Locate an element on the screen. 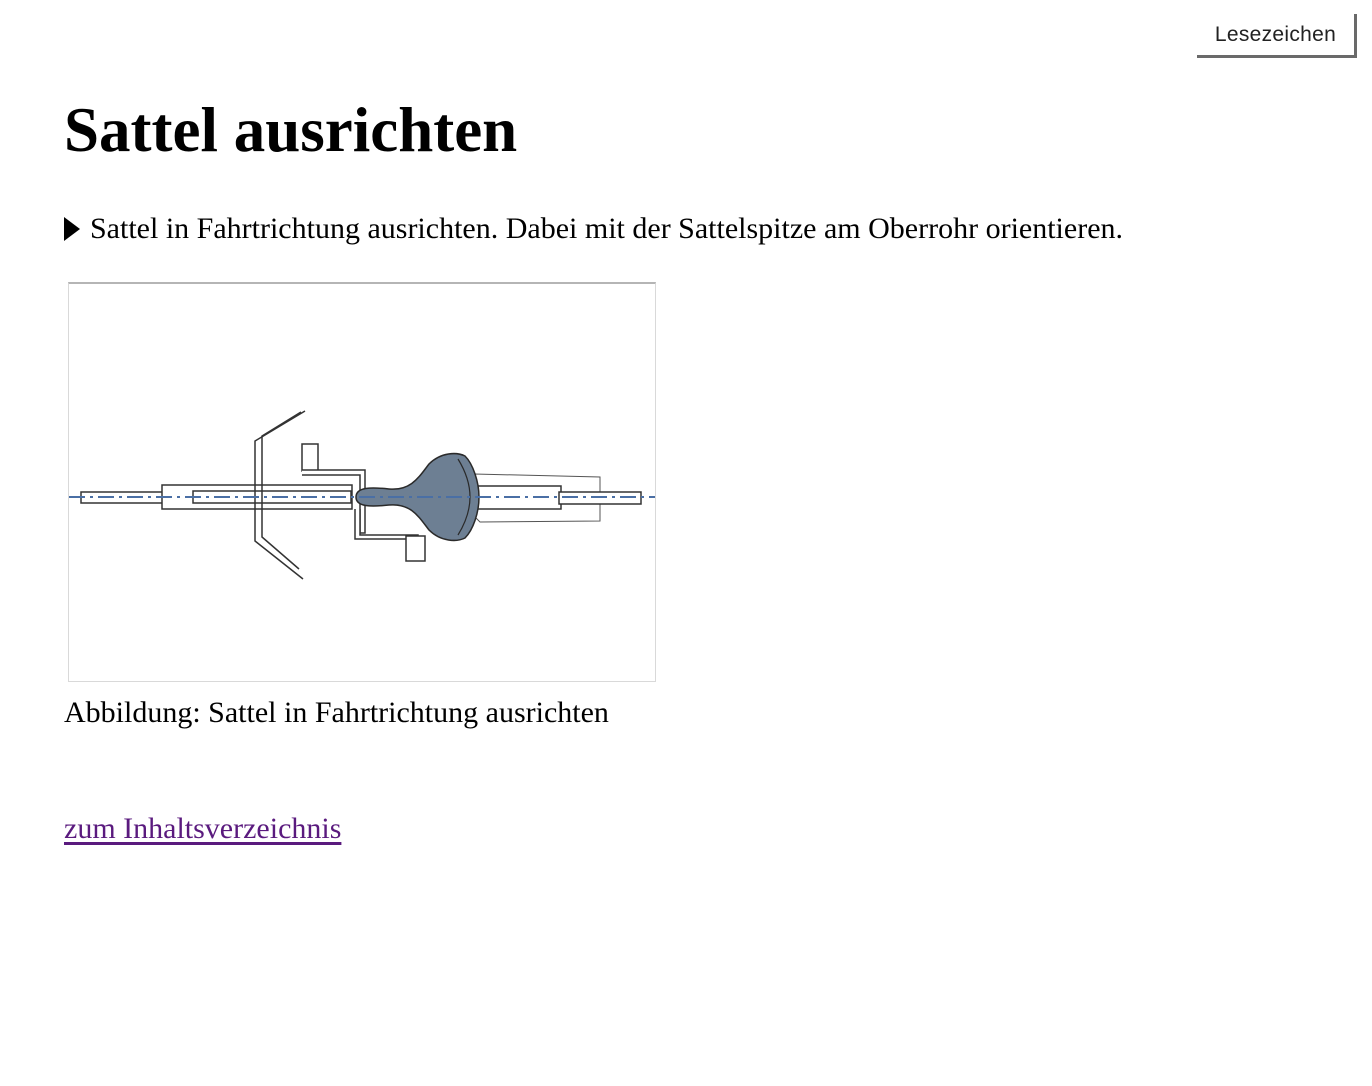  triangle-right-icon is located at coordinates (72, 229).